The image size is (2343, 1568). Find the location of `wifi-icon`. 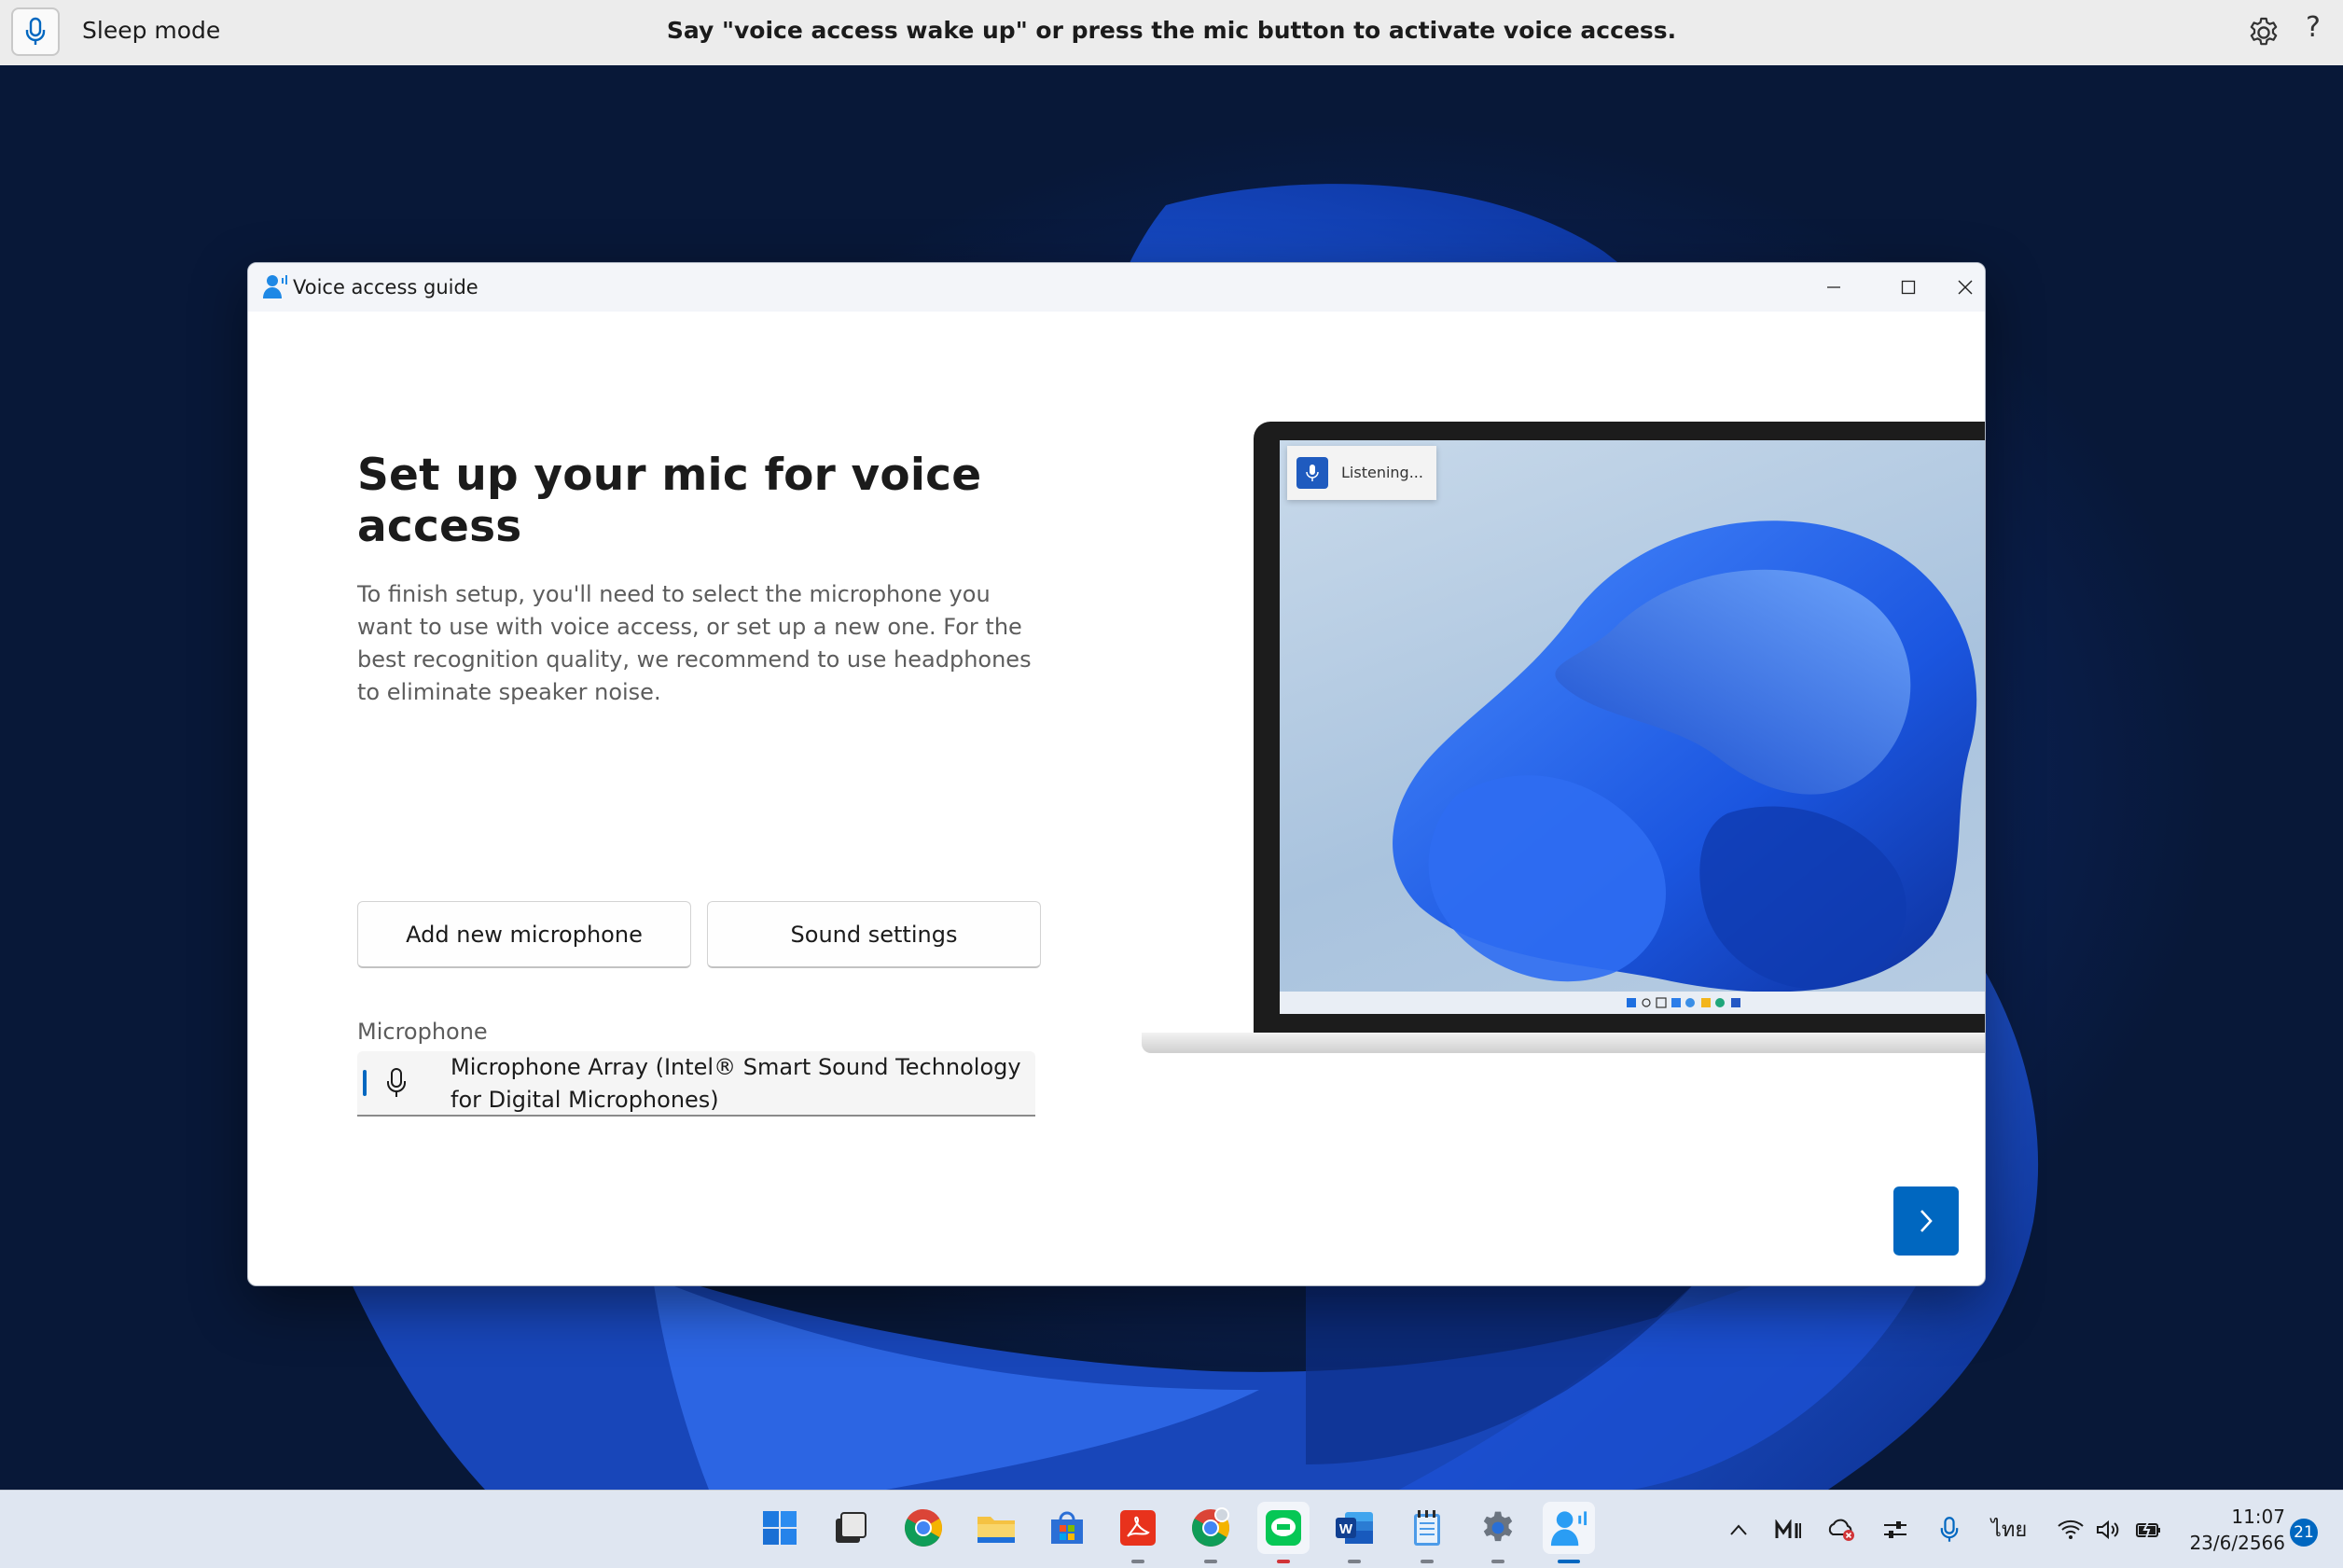

wifi-icon is located at coordinates (2071, 1529).